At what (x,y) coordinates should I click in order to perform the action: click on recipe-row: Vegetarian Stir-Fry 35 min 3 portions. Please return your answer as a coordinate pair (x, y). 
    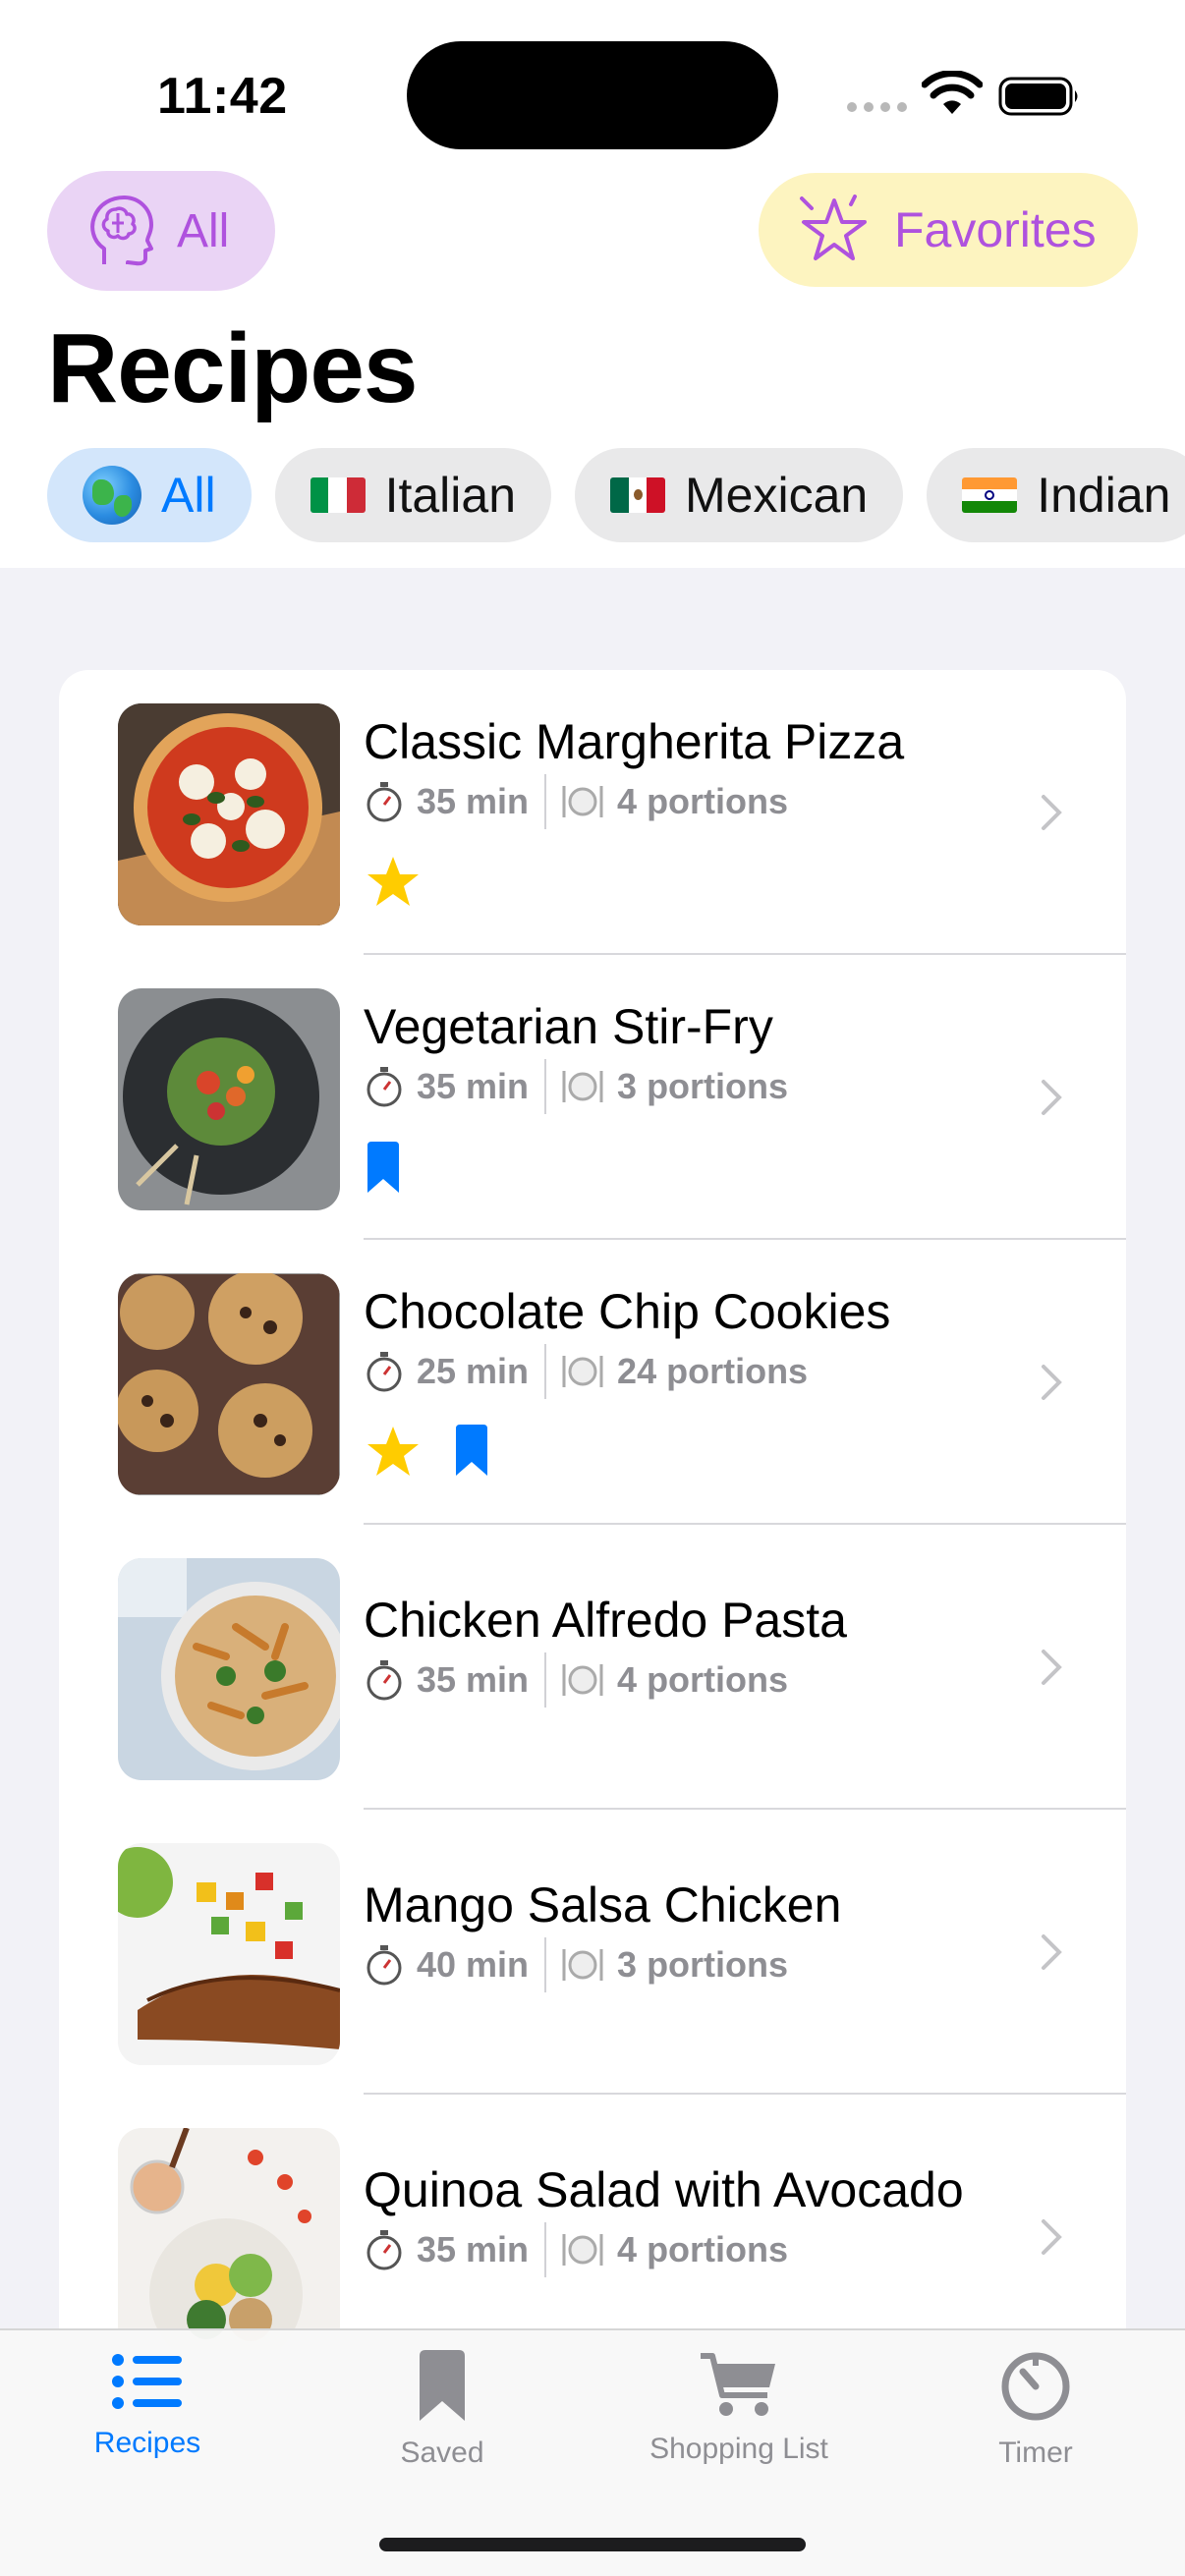
    Looking at the image, I should click on (592, 1097).